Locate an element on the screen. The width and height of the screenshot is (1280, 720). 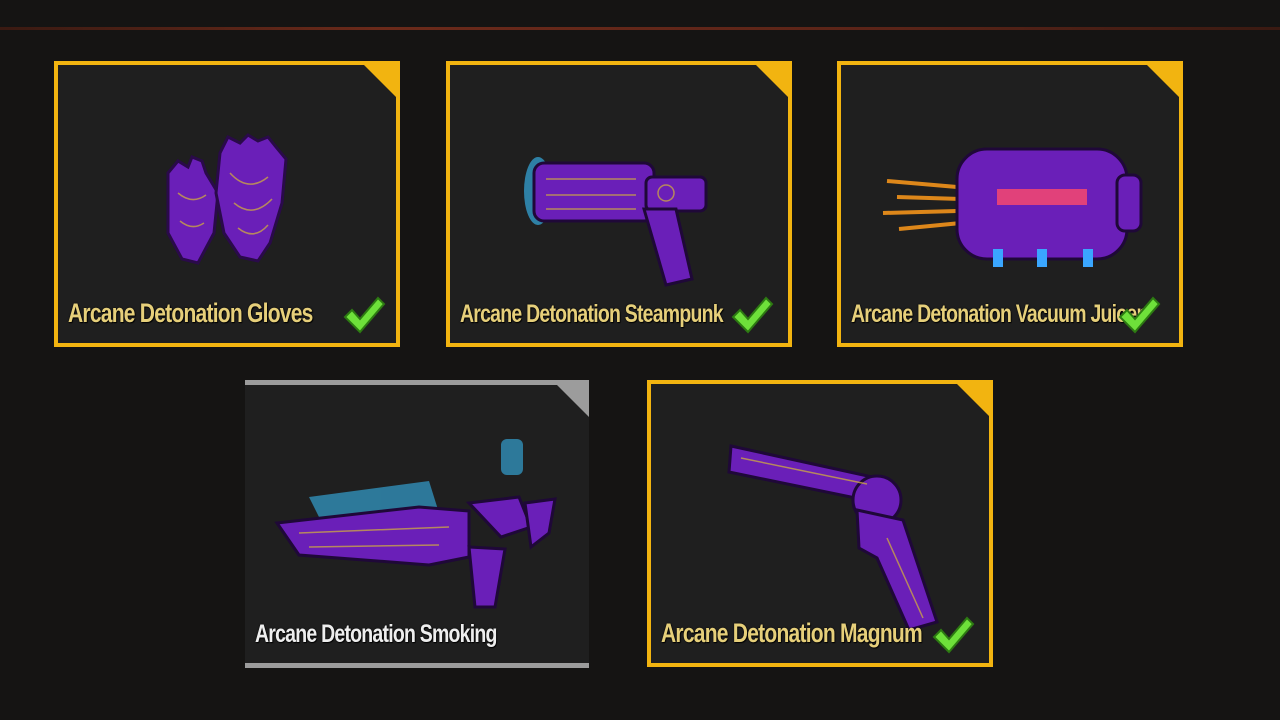
steampunk-gun-icon is located at coordinates (616, 222).